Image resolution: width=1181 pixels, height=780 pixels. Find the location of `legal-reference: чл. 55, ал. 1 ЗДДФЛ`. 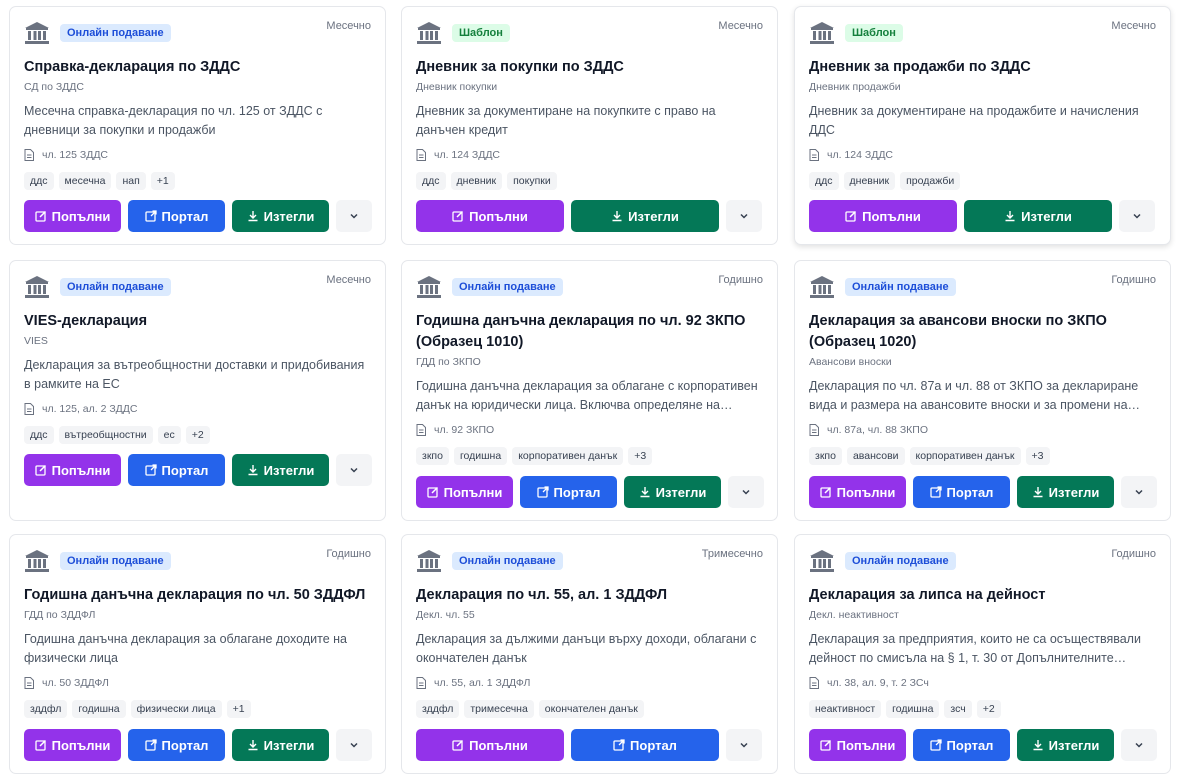

legal-reference: чл. 55, ал. 1 ЗДДФЛ is located at coordinates (589, 683).